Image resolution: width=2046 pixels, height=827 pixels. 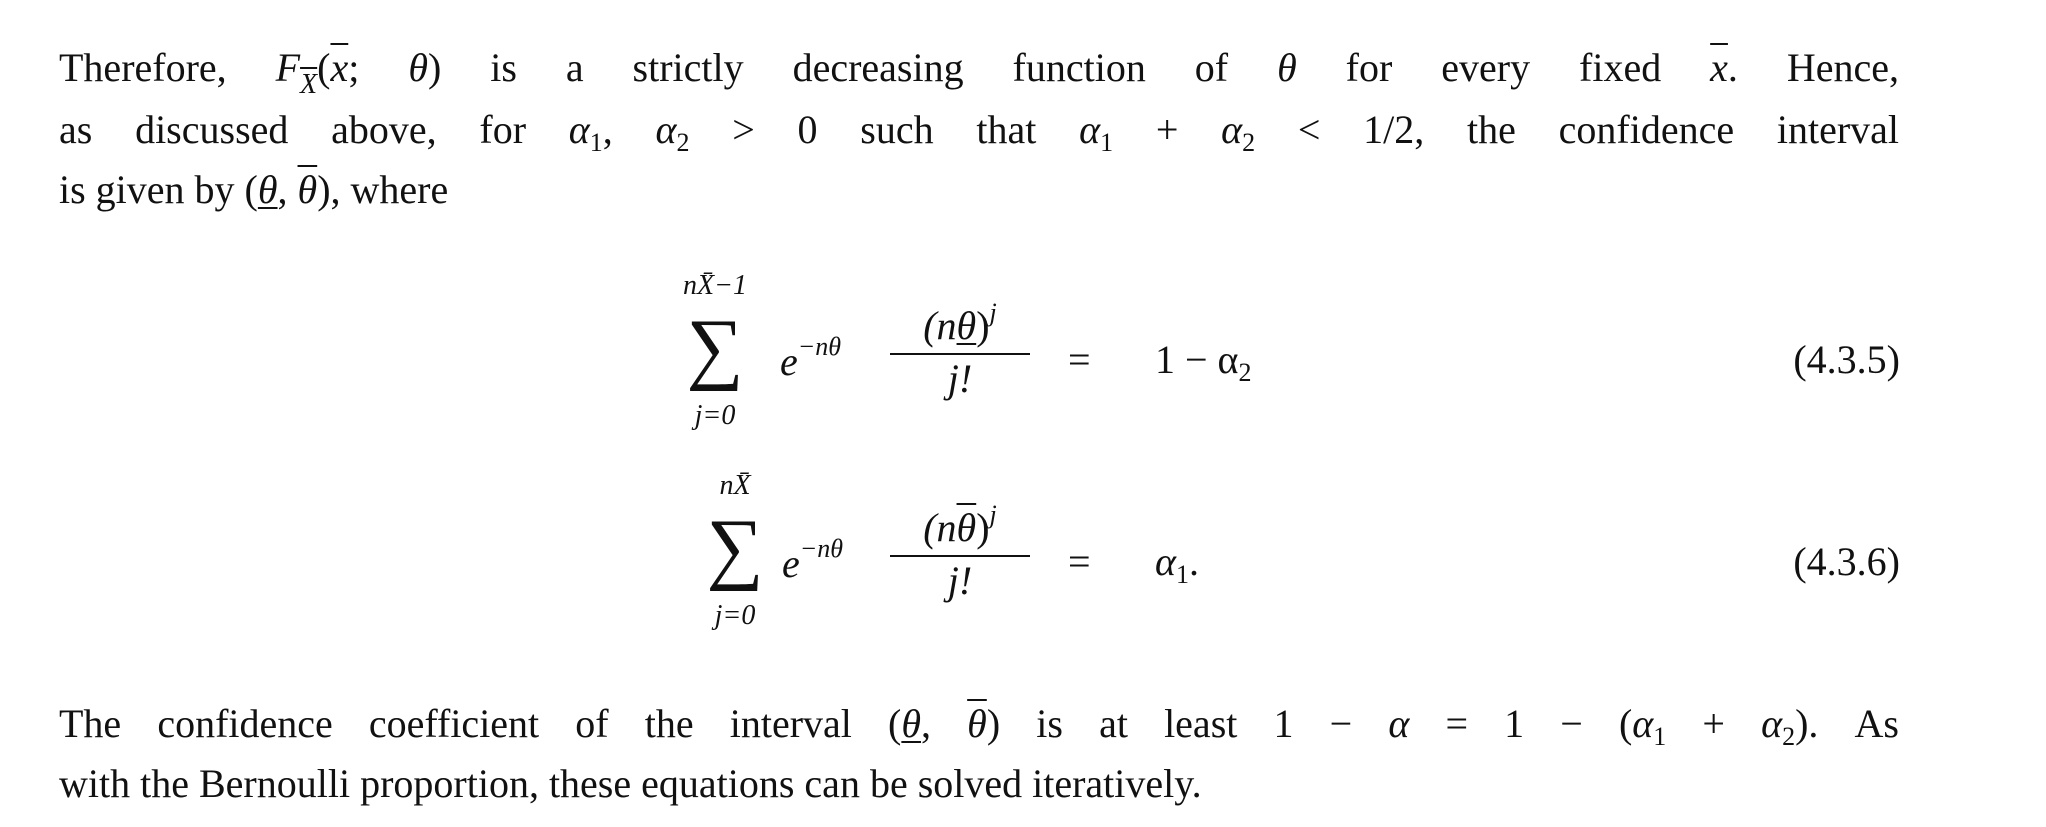 I want to click on text-run: Therefore,, so click(x=167, y=67).